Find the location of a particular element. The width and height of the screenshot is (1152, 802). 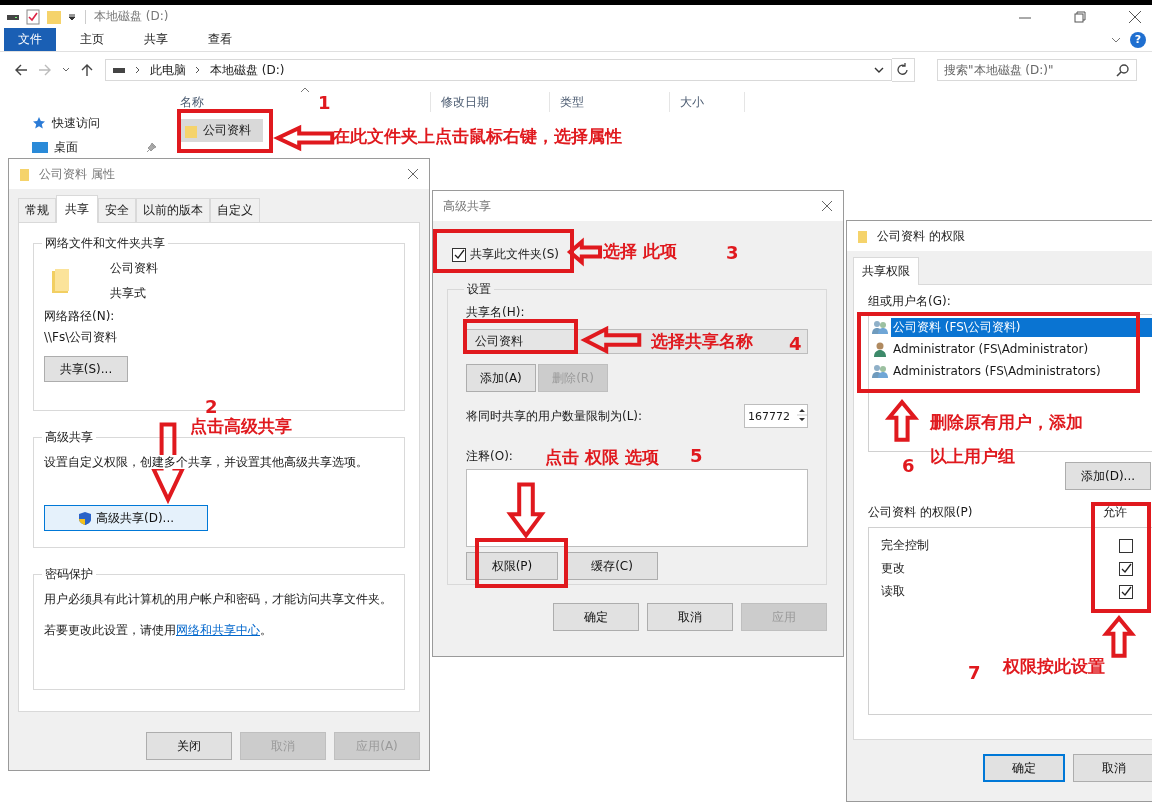

up-arrow-icon is located at coordinates (87, 70).